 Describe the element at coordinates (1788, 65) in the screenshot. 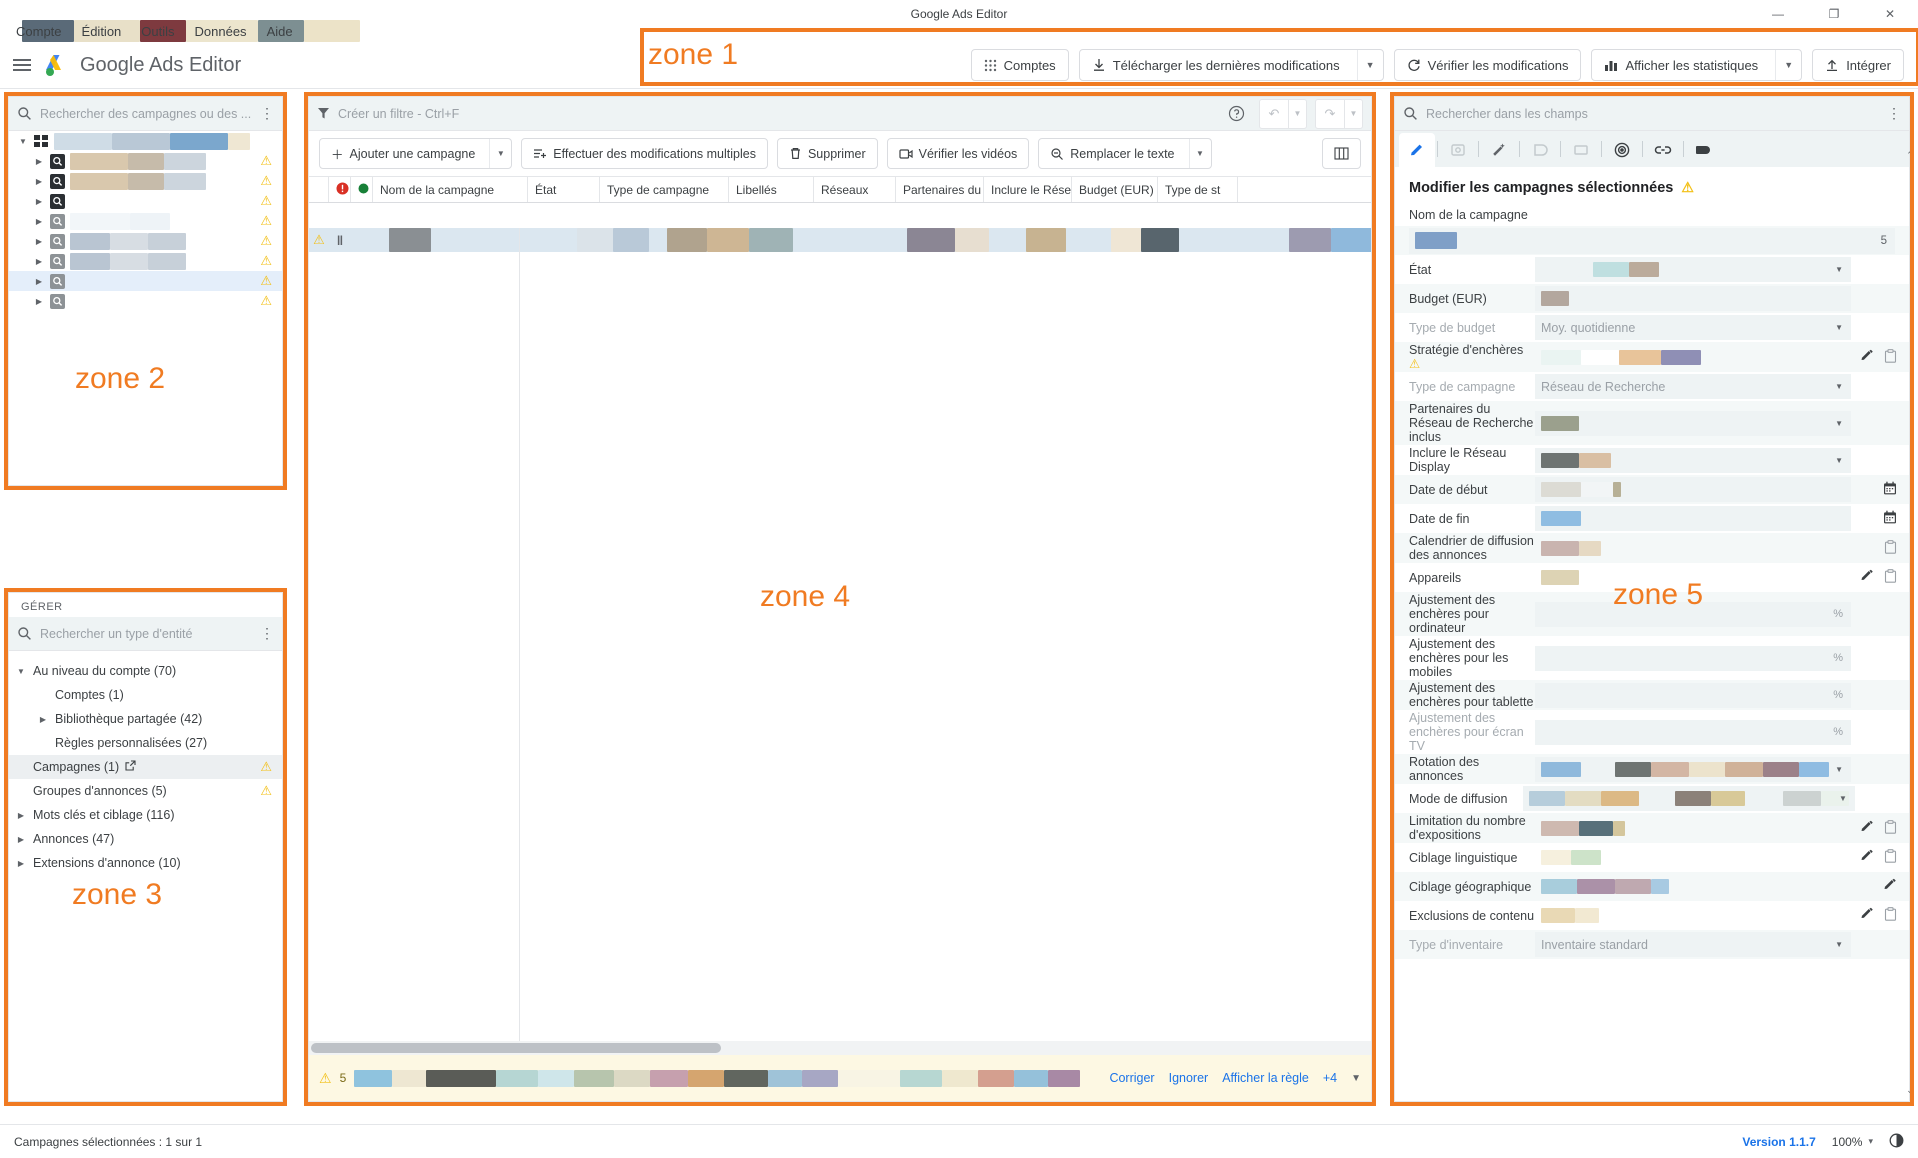

I see `show-statistics-caret-icon: ▼` at that location.